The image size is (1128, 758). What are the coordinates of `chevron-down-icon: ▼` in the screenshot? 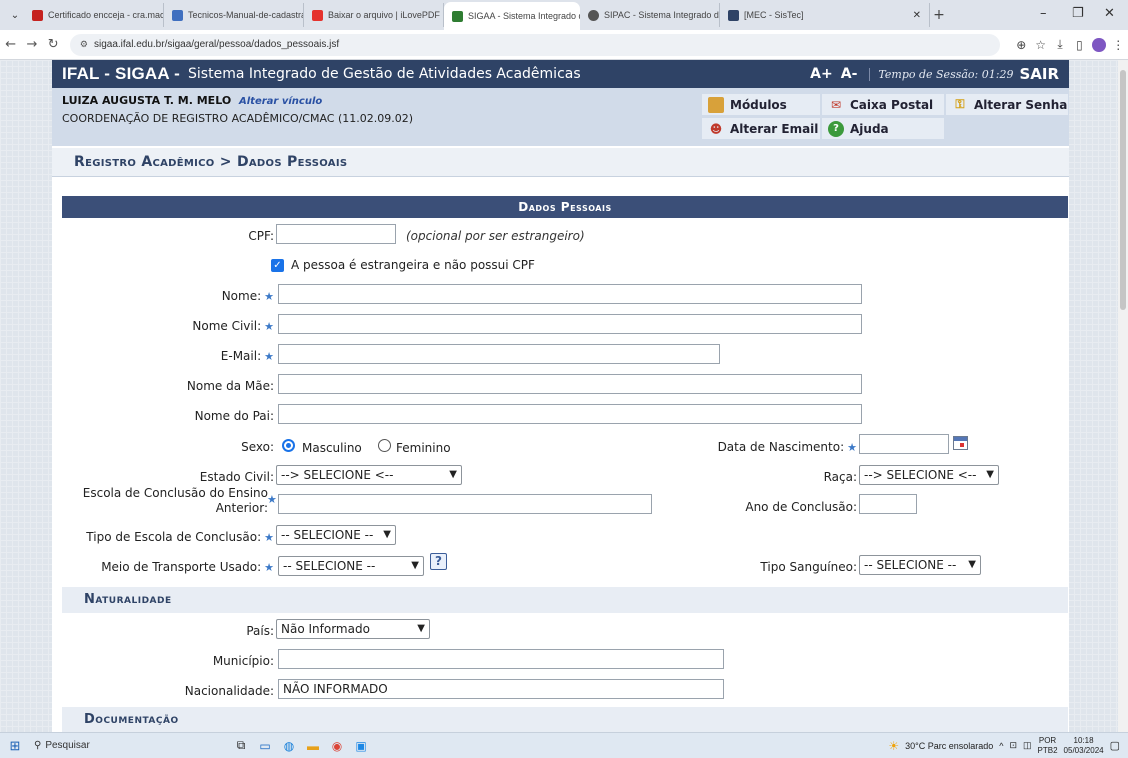 It's located at (972, 564).